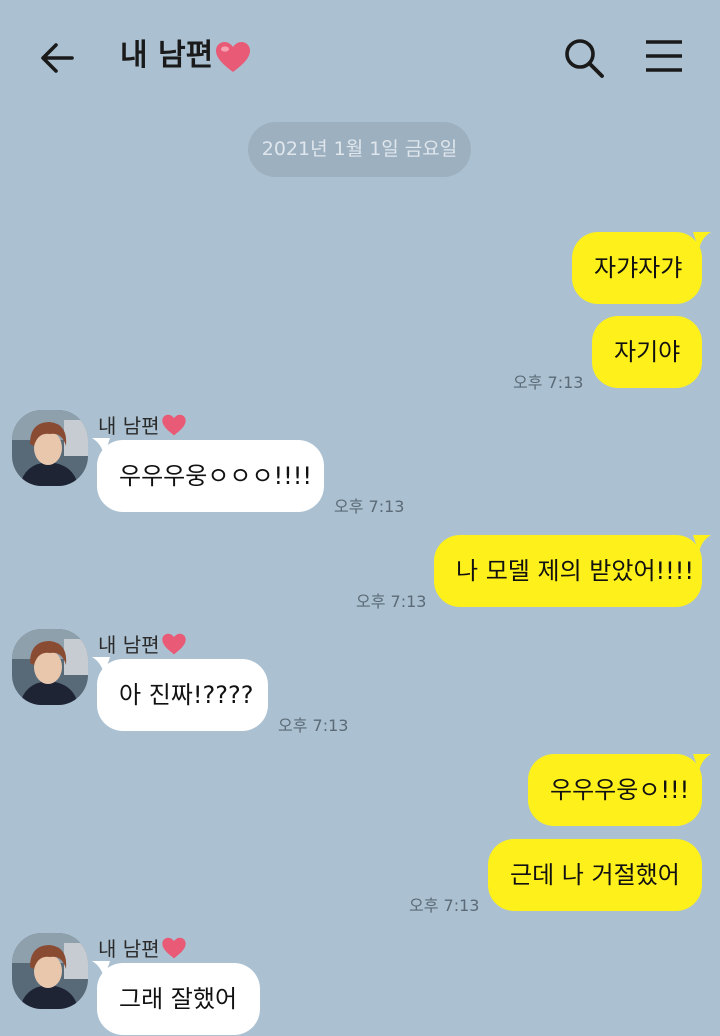  I want to click on date-divider: 2021년 1월 1일 금요일, so click(359, 149).